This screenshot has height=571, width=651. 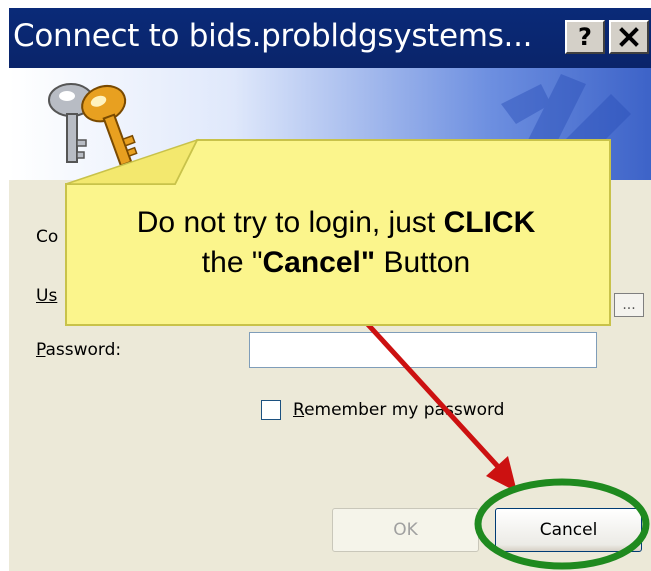 I want to click on help-button: ?, so click(x=585, y=37).